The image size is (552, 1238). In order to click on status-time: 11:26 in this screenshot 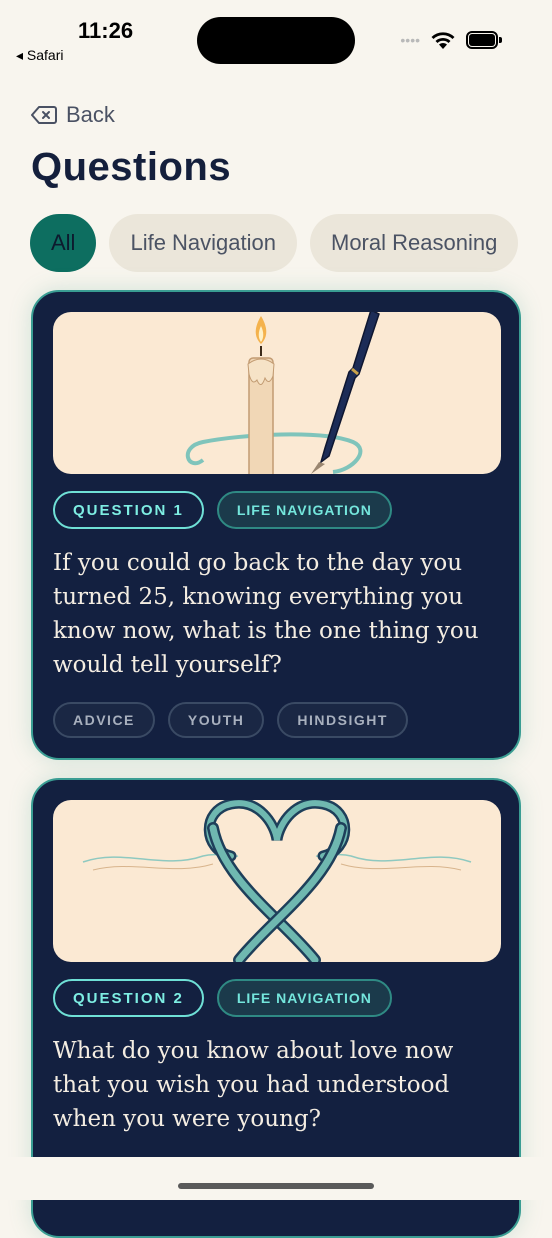, I will do `click(106, 30)`.